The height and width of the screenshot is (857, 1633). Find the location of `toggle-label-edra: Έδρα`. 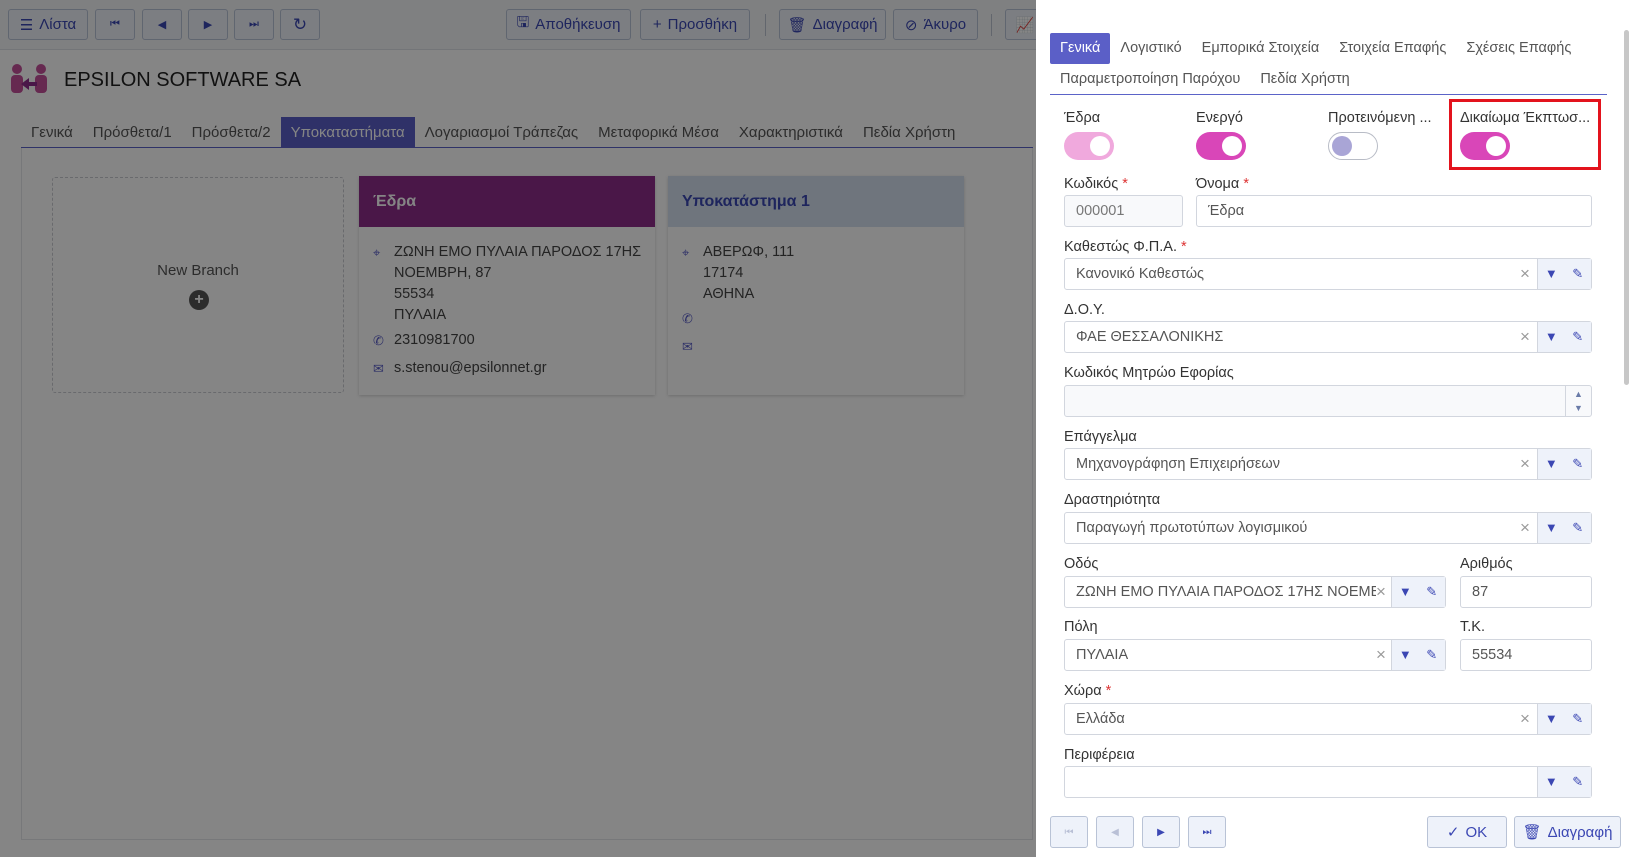

toggle-label-edra: Έδρα is located at coordinates (1082, 118).